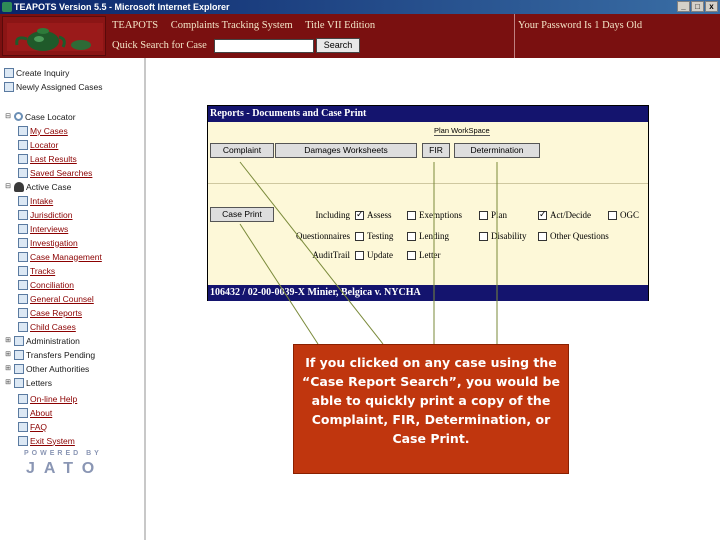 The height and width of the screenshot is (540, 720). What do you see at coordinates (462, 131) in the screenshot?
I see `plan-workspace-tab: Plan WorkSpace` at bounding box center [462, 131].